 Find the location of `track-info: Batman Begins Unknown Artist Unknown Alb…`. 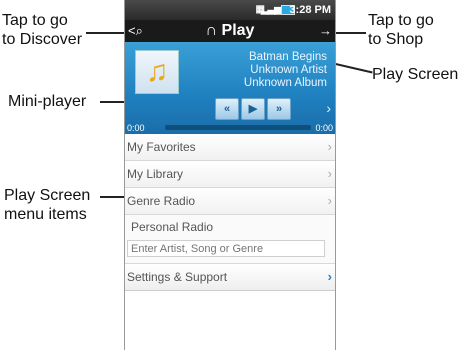

track-info: Batman Begins Unknown Artist Unknown Alb… is located at coordinates (256, 70).